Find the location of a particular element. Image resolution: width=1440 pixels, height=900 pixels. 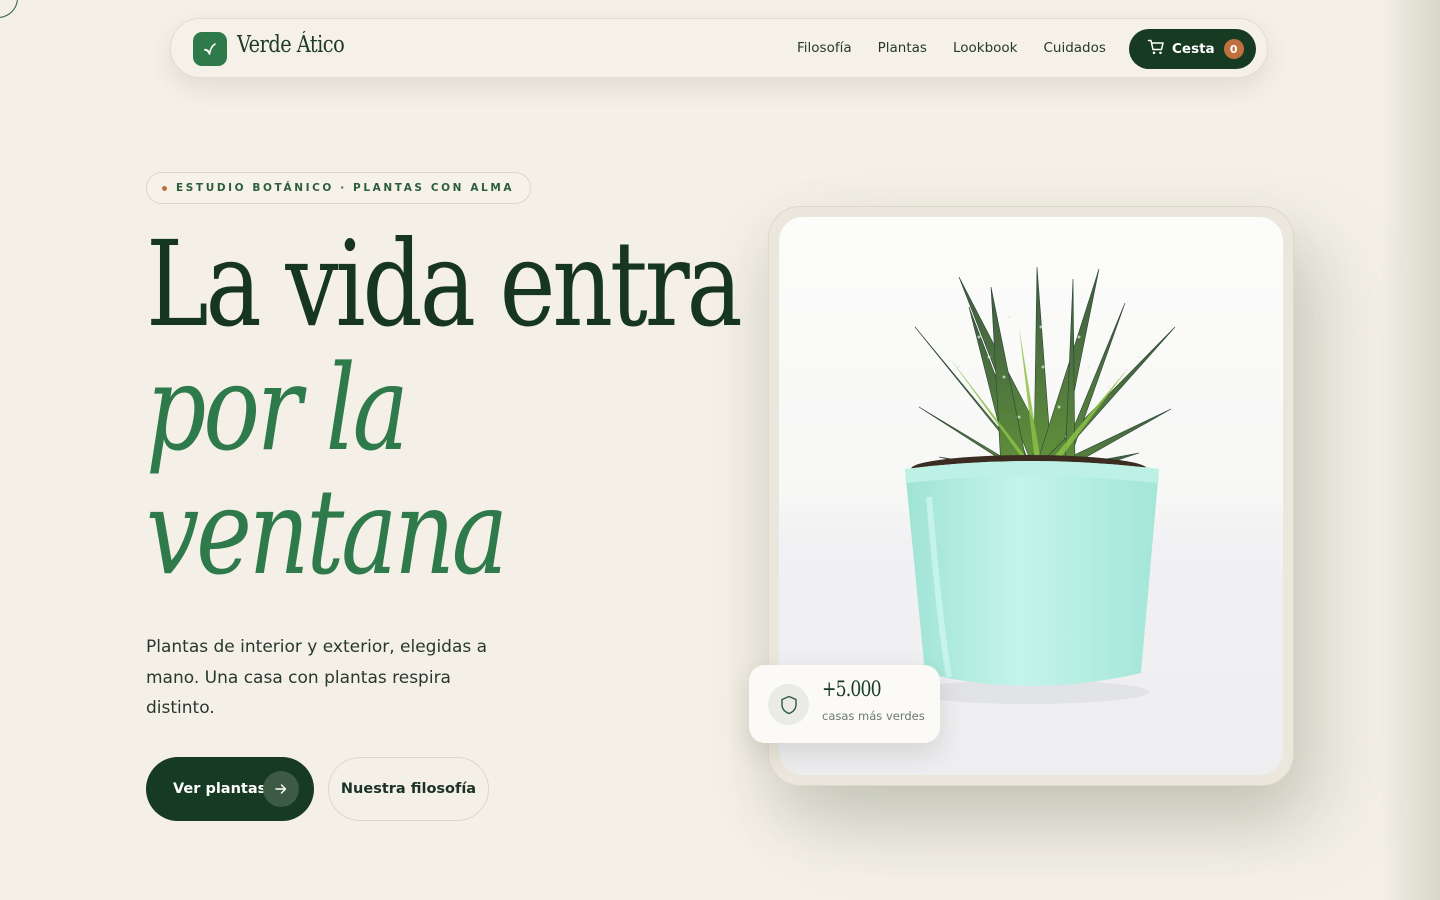

nuestra-filosofia-button: Nuestra filosofía is located at coordinates (408, 789).